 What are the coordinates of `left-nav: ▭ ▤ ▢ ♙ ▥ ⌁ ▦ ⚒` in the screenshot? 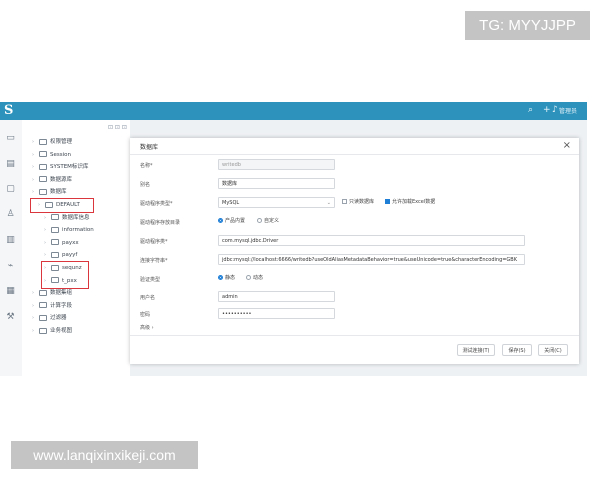 It's located at (11, 248).